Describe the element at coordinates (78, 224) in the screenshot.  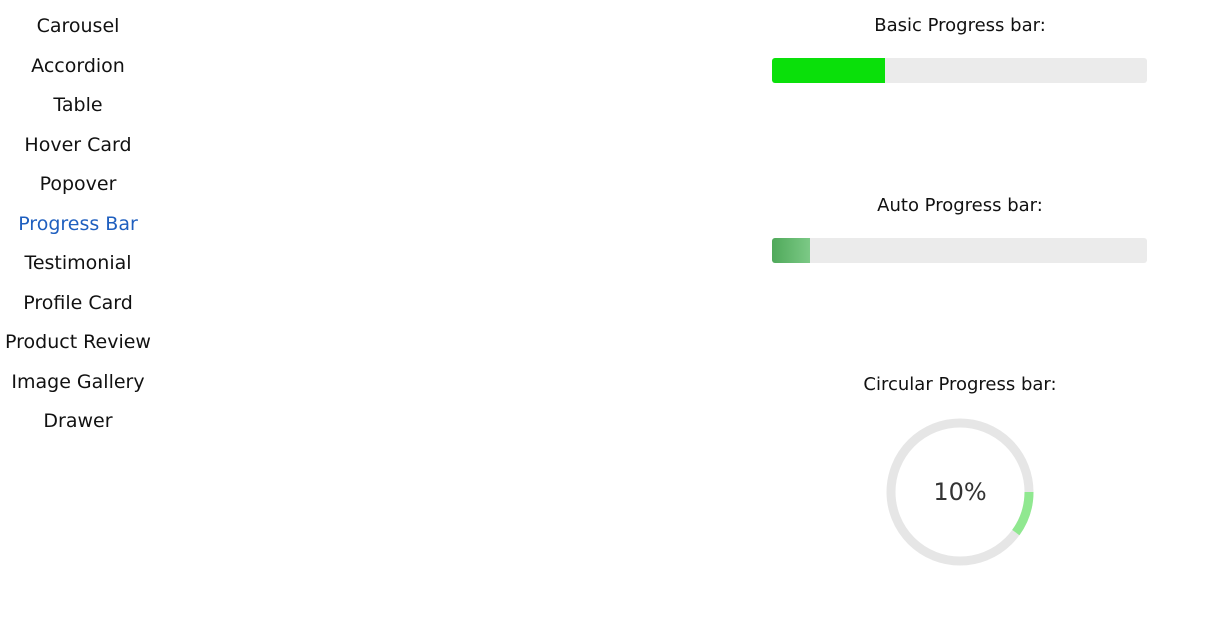
I see `sidebar-item-progress-bar: Progress Bar` at that location.